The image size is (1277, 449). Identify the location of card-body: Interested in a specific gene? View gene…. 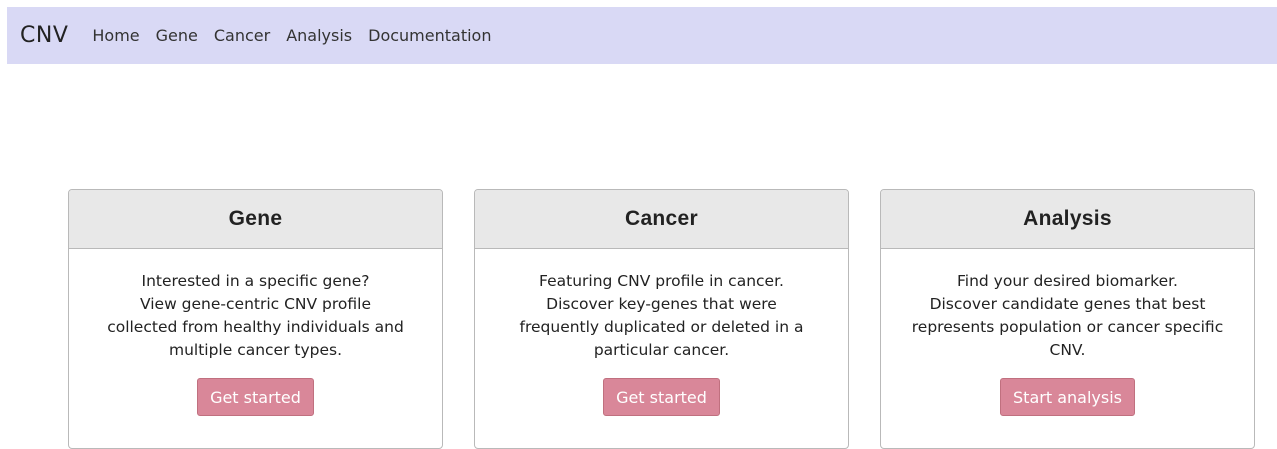
(255, 332).